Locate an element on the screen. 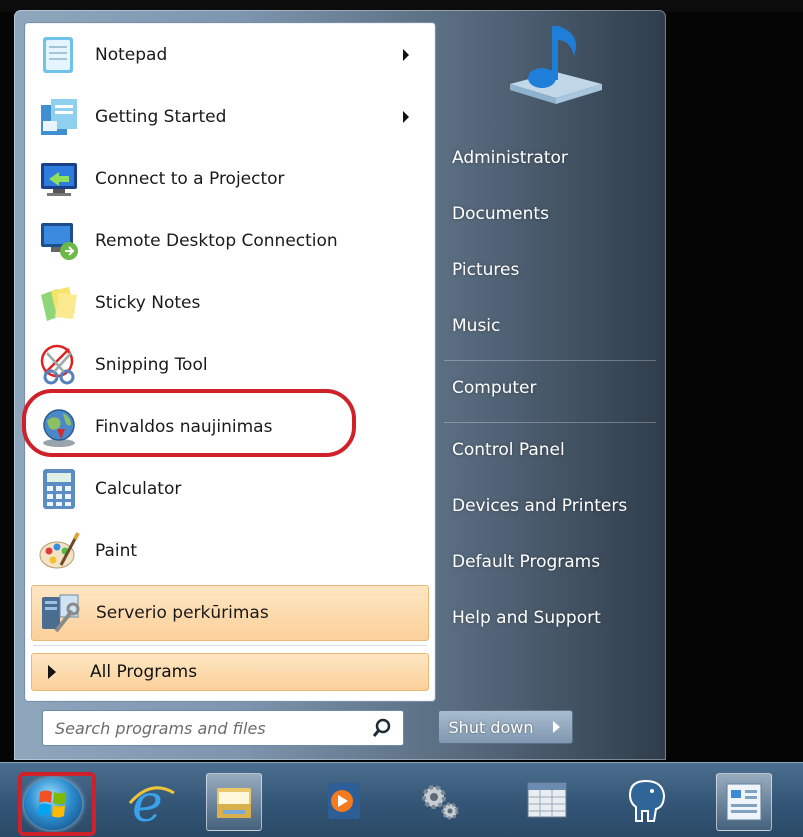 This screenshot has width=803, height=837. highlight-annotation is located at coordinates (189, 423).